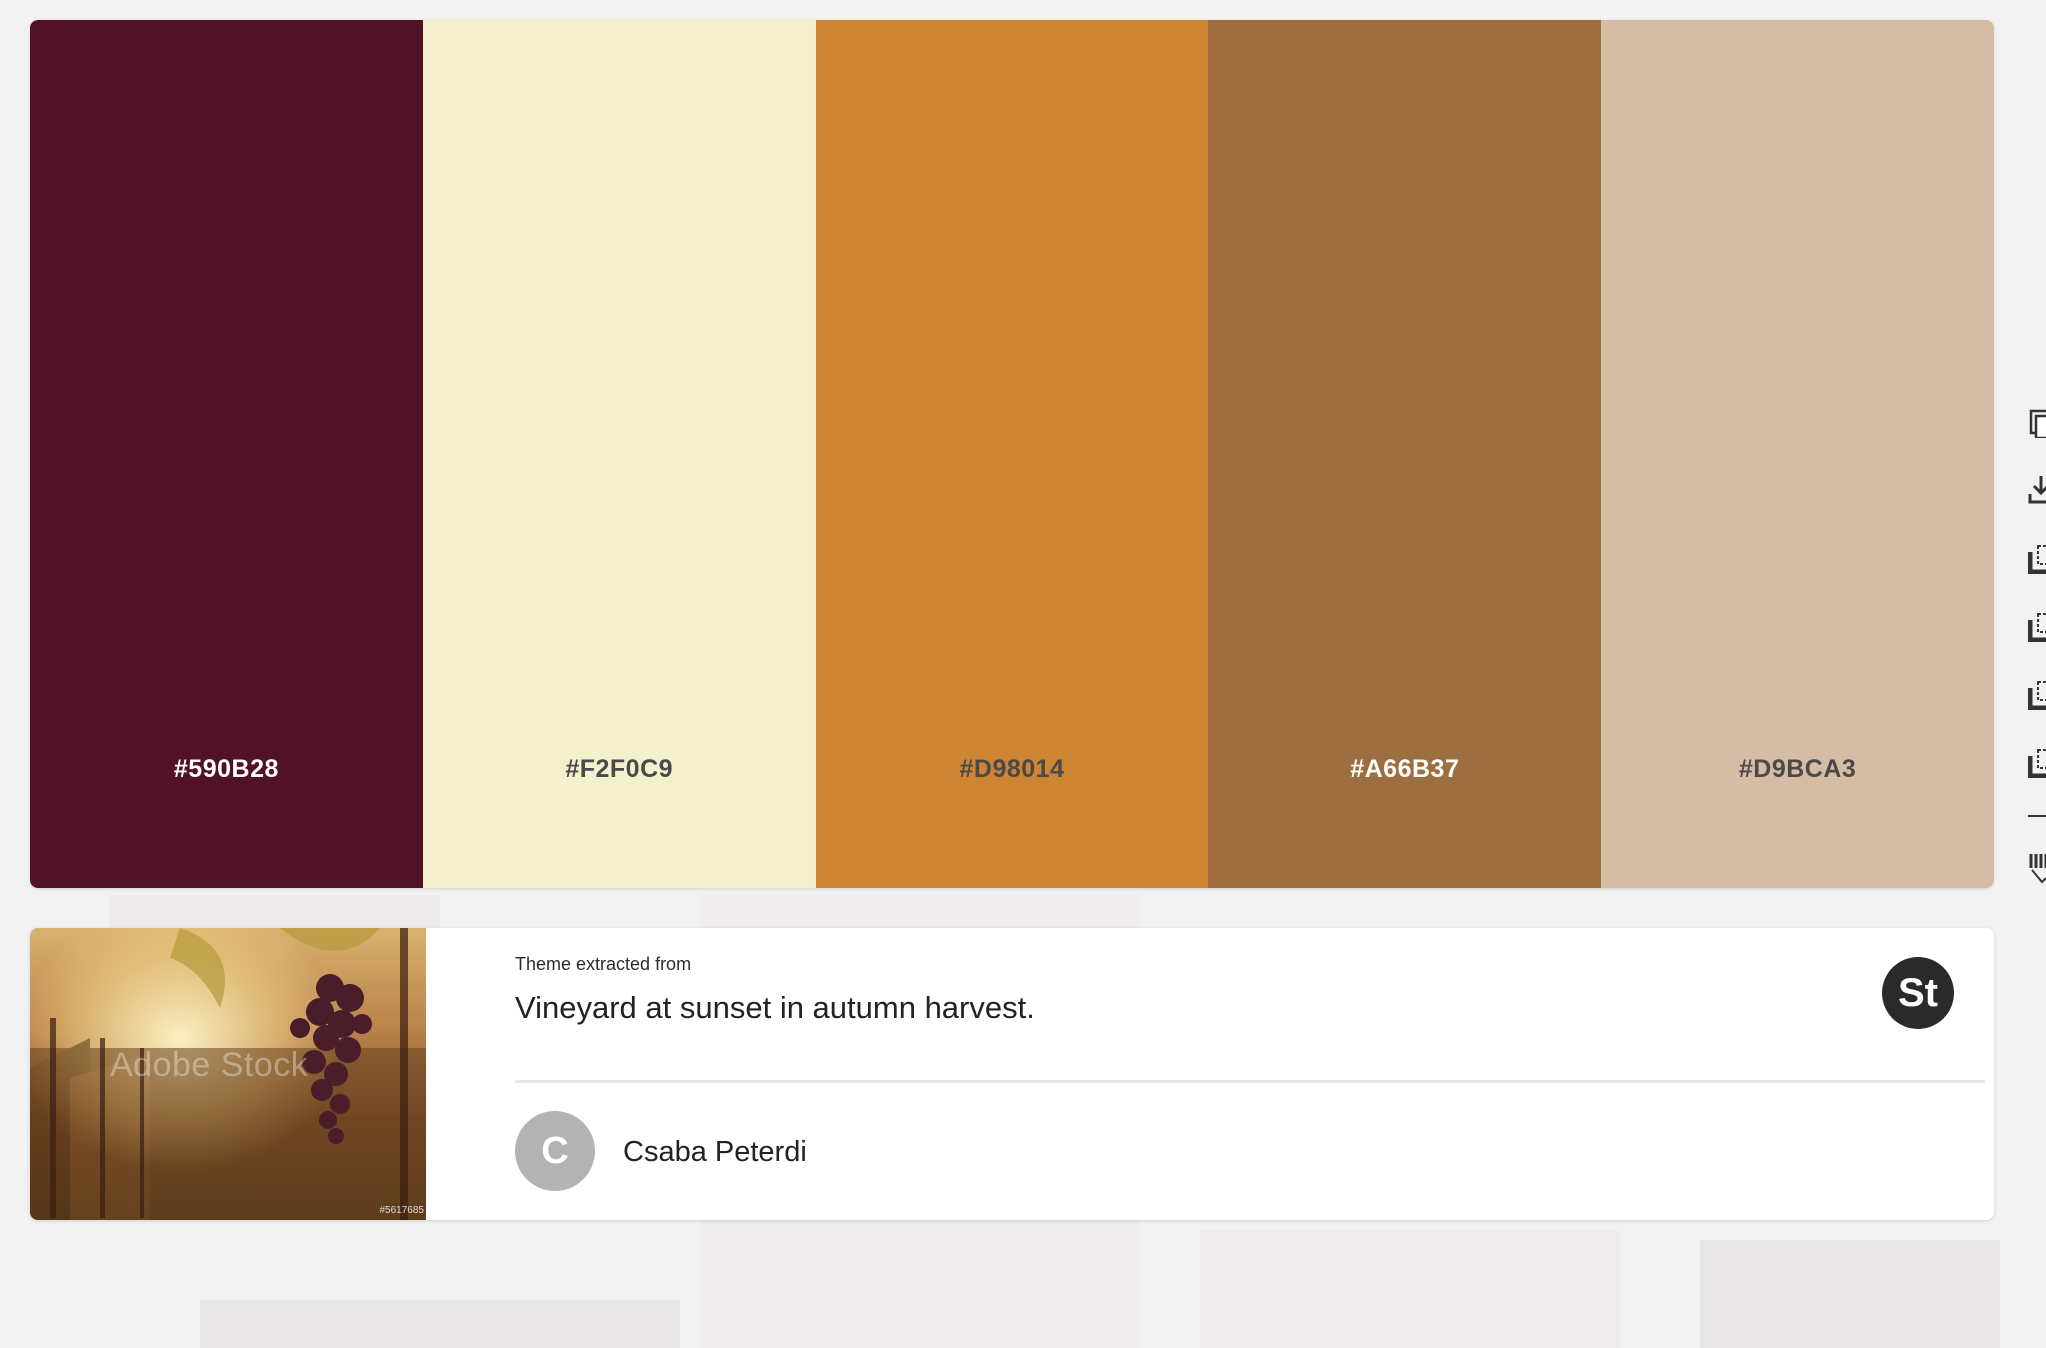 The height and width of the screenshot is (1348, 2046). Describe the element at coordinates (2037, 423) in the screenshot. I see `copy-icon` at that location.